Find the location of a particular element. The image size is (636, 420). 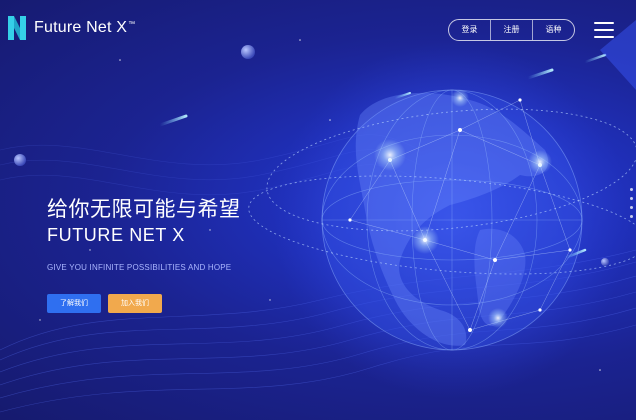

nav-register: 注册 is located at coordinates (511, 30).